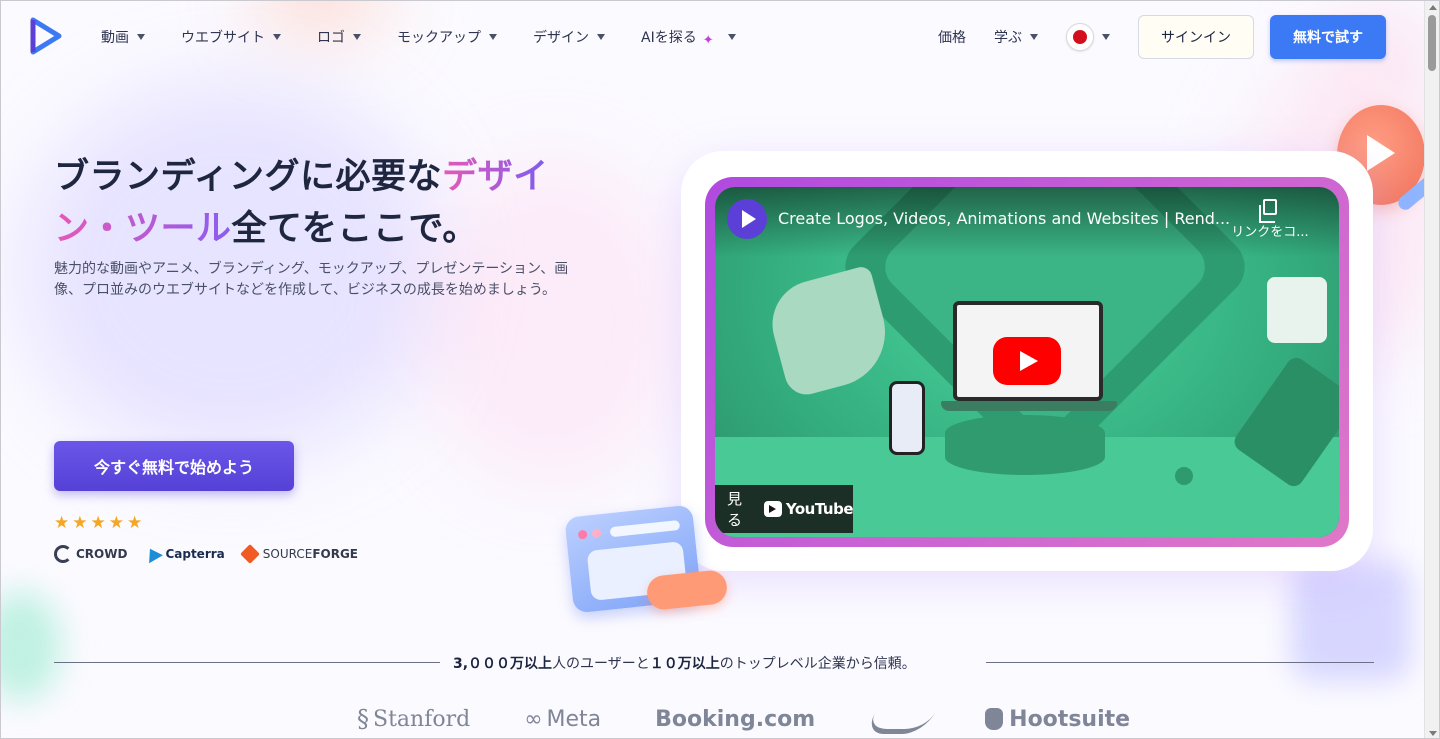 The width and height of the screenshot is (1440, 739). Describe the element at coordinates (784, 509) in the screenshot. I see `watch-on-youtube-button: 見る YouTube` at that location.